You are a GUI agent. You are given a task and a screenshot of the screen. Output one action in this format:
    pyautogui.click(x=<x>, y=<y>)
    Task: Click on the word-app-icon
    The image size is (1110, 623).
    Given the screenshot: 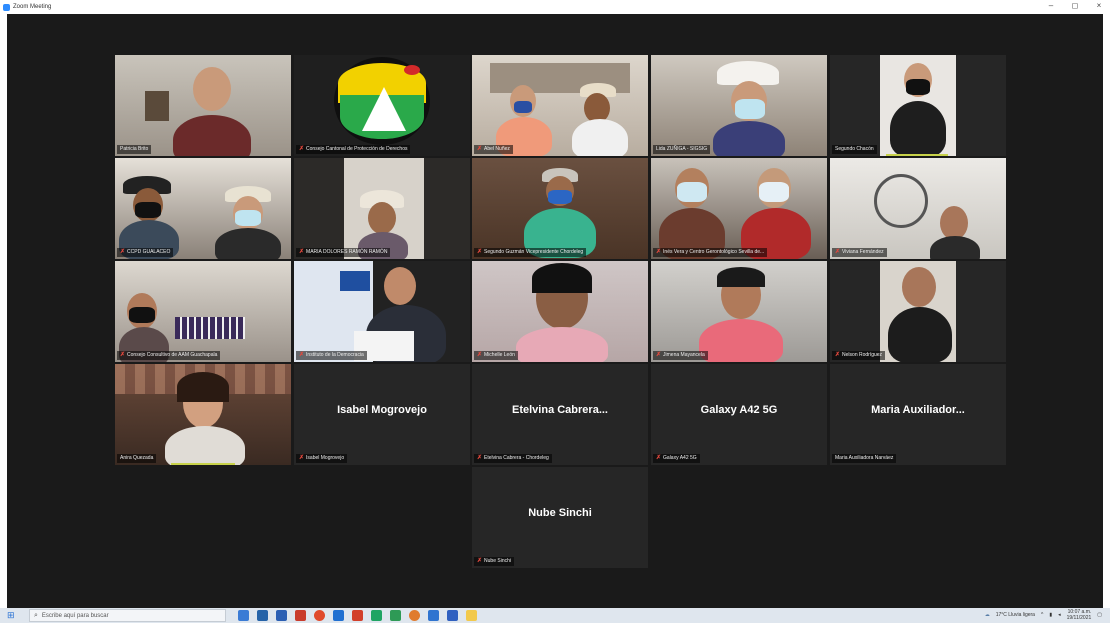 What is the action you would take?
    pyautogui.click(x=281, y=615)
    